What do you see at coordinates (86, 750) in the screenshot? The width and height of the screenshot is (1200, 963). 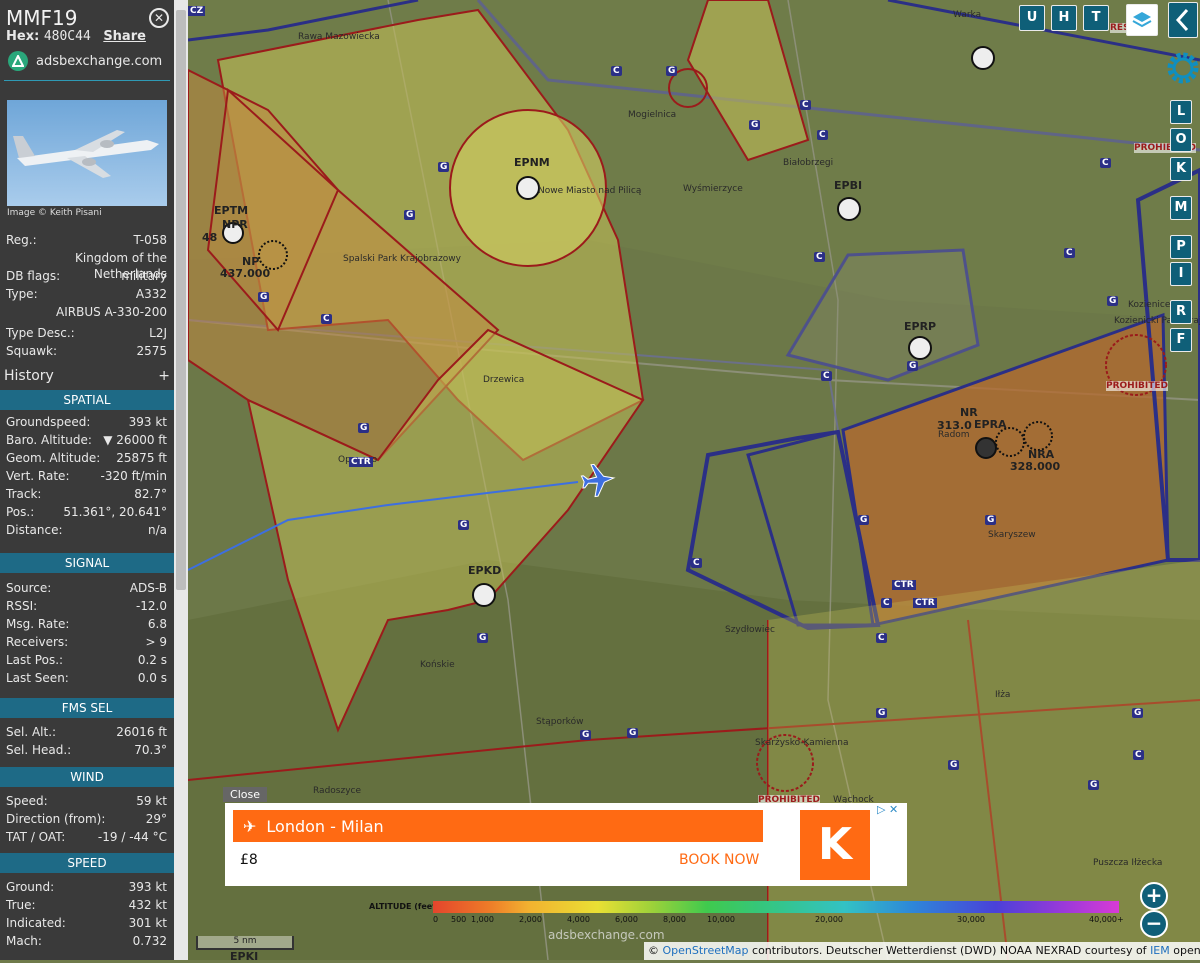 I see `fms-row: Sel. Head.: 70.3°` at bounding box center [86, 750].